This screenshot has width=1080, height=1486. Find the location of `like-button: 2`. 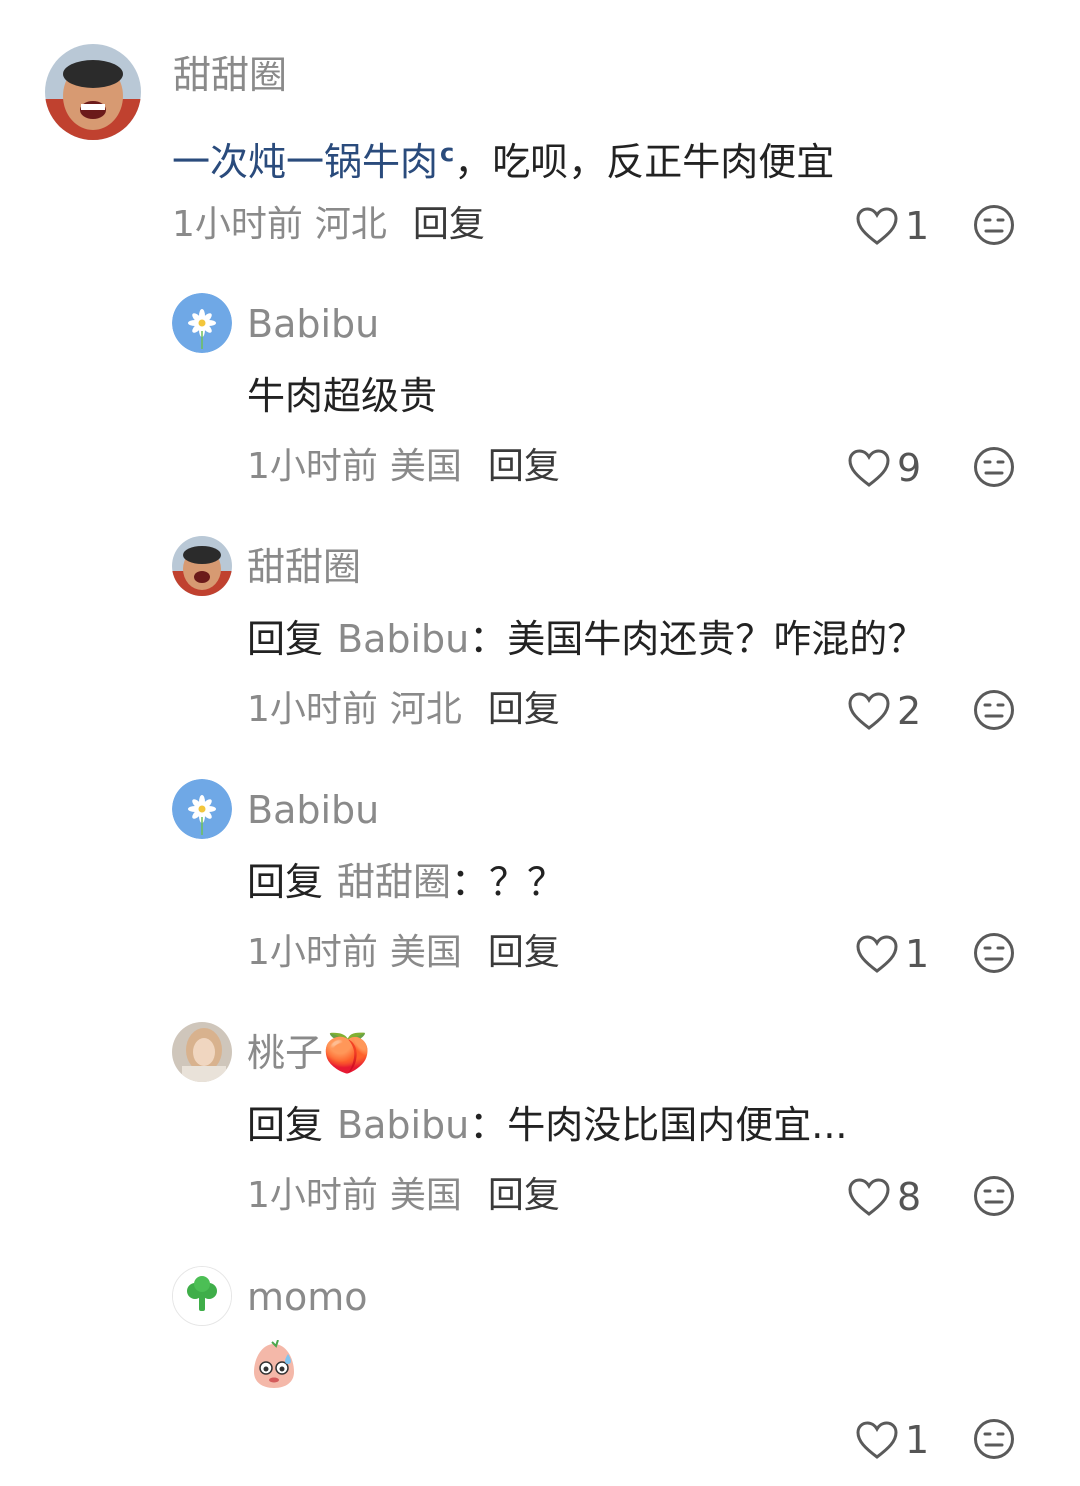

like-button: 2 is located at coordinates (884, 711).